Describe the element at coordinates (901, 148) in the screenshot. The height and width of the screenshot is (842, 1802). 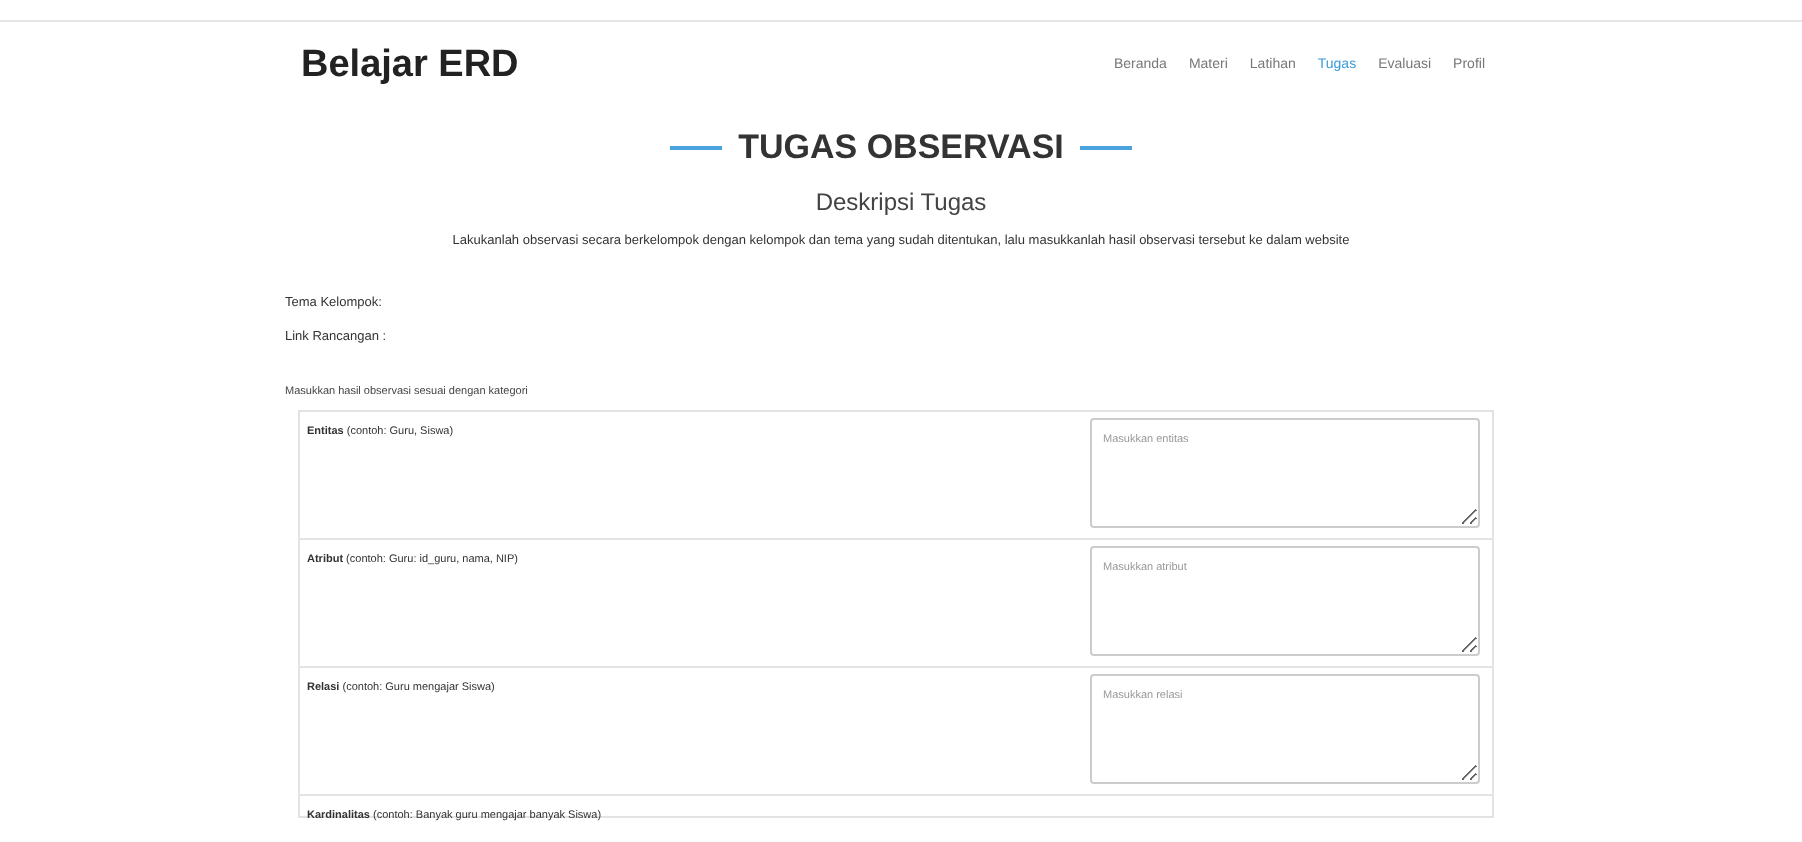
I see `page-heading: TUGAS OBSERVASI` at that location.